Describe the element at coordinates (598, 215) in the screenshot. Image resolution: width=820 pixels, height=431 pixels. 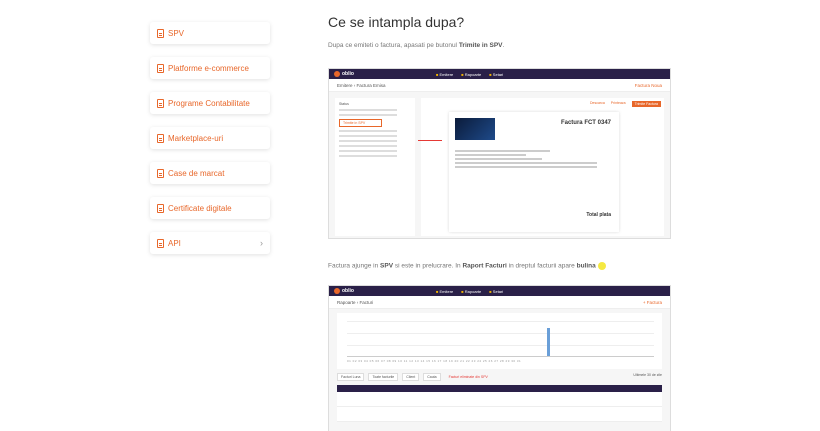
I see `invoice-total: Total plata` at that location.